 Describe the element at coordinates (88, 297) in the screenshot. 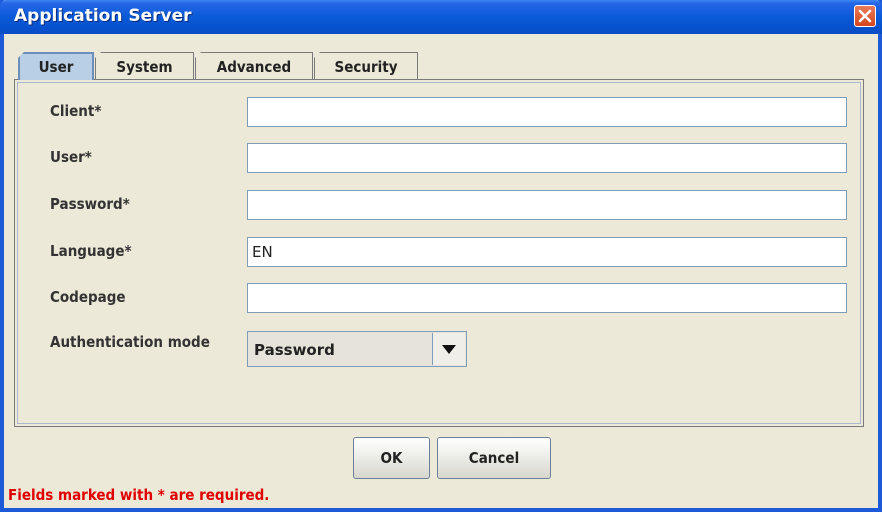

I see `codepage-label: Codepage` at that location.